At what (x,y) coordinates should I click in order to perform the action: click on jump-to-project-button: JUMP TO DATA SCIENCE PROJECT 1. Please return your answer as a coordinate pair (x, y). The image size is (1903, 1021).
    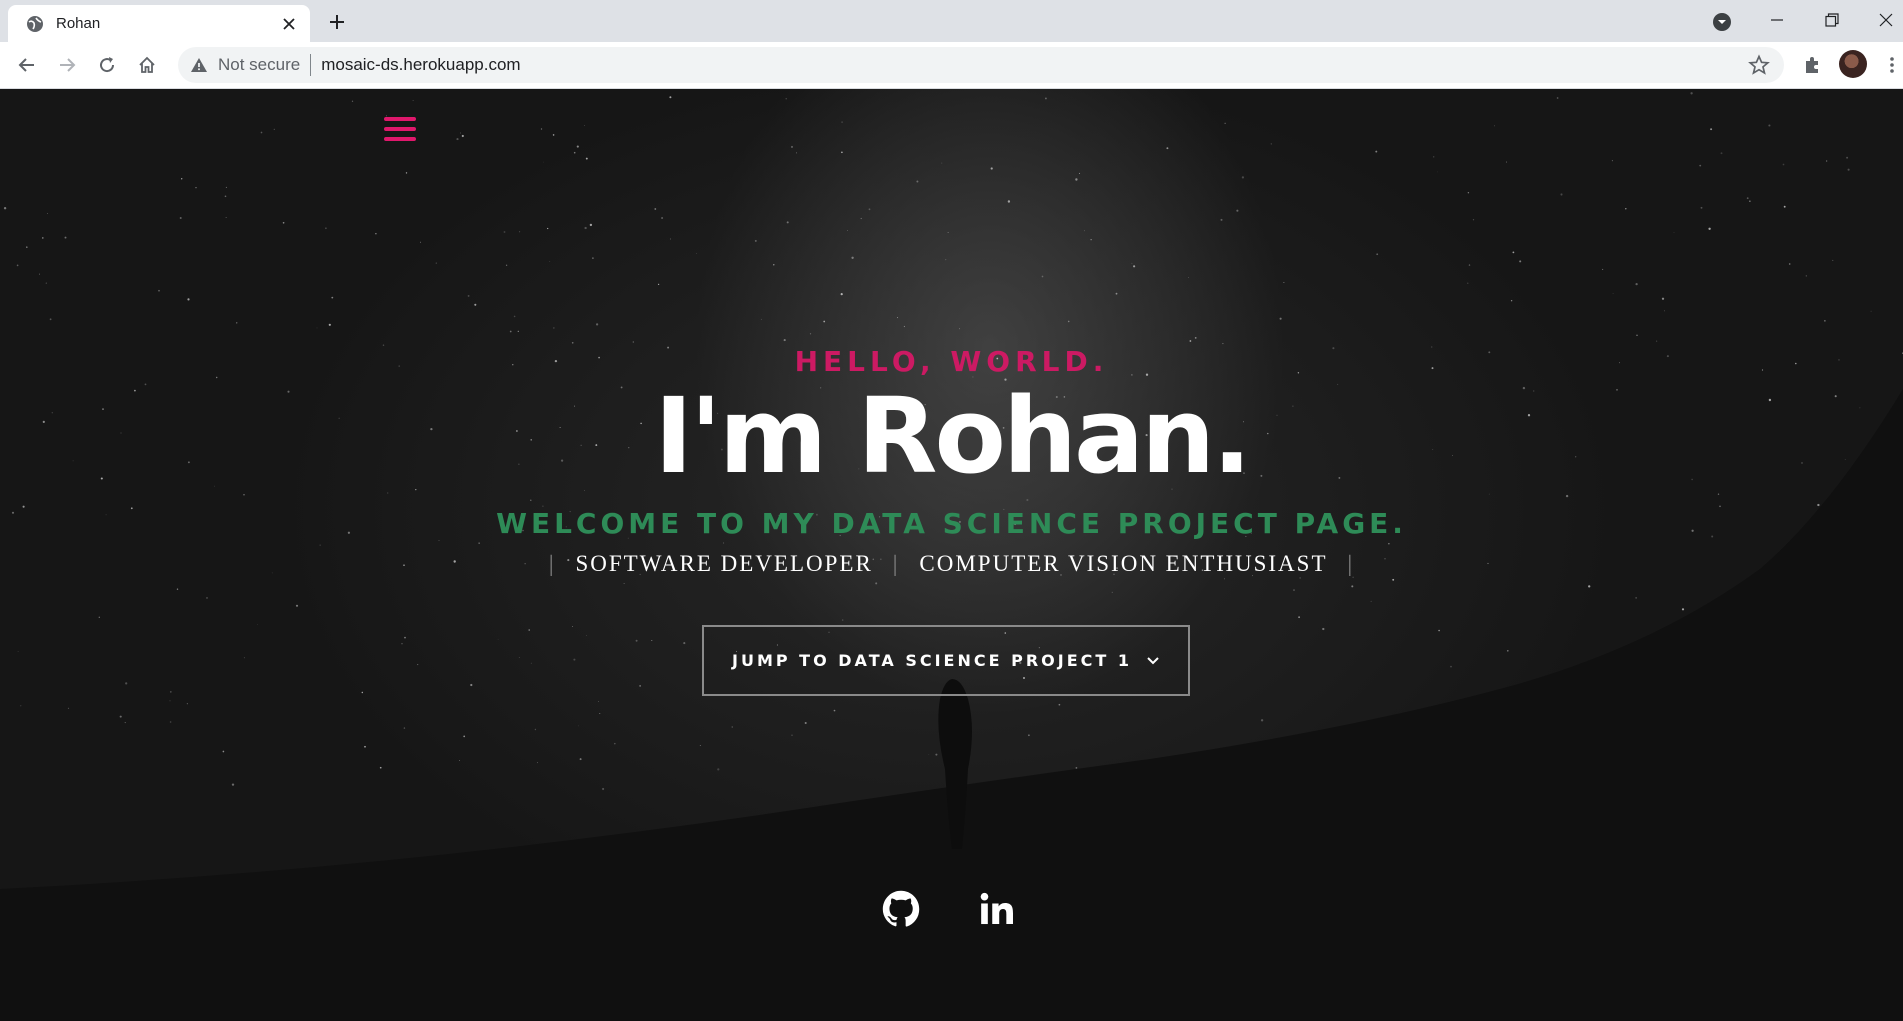
    Looking at the image, I should click on (946, 660).